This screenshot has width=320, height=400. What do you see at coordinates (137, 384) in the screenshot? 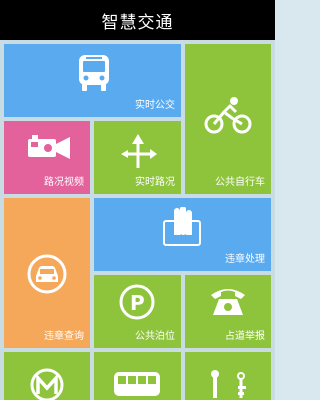
I see `coach-bus-icon` at bounding box center [137, 384].